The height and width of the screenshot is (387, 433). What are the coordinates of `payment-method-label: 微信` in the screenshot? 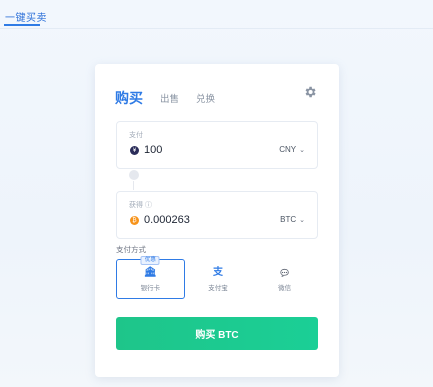 It's located at (285, 288).